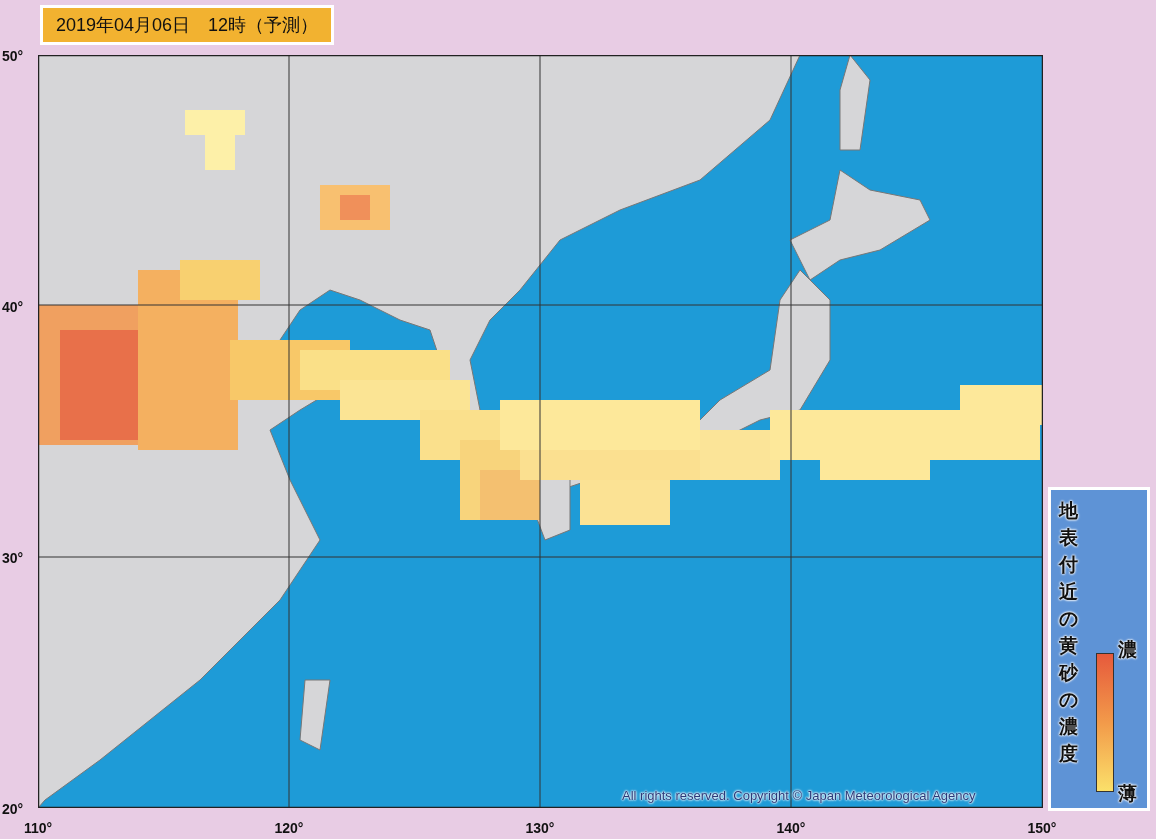  I want to click on legend-title: 地表付近の黄砂の濃度, so click(1068, 632).